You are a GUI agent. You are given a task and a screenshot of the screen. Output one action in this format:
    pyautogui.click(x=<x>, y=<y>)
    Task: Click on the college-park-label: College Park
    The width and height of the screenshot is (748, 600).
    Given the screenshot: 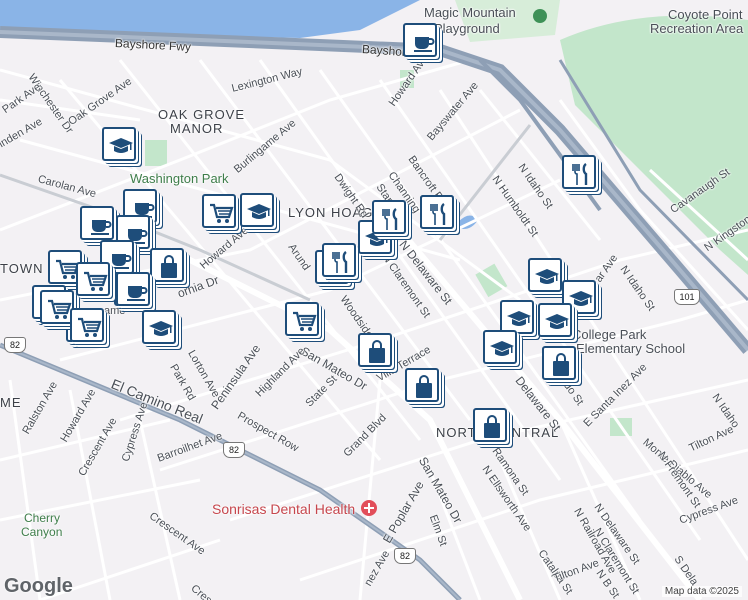 What is the action you would take?
    pyautogui.click(x=609, y=334)
    